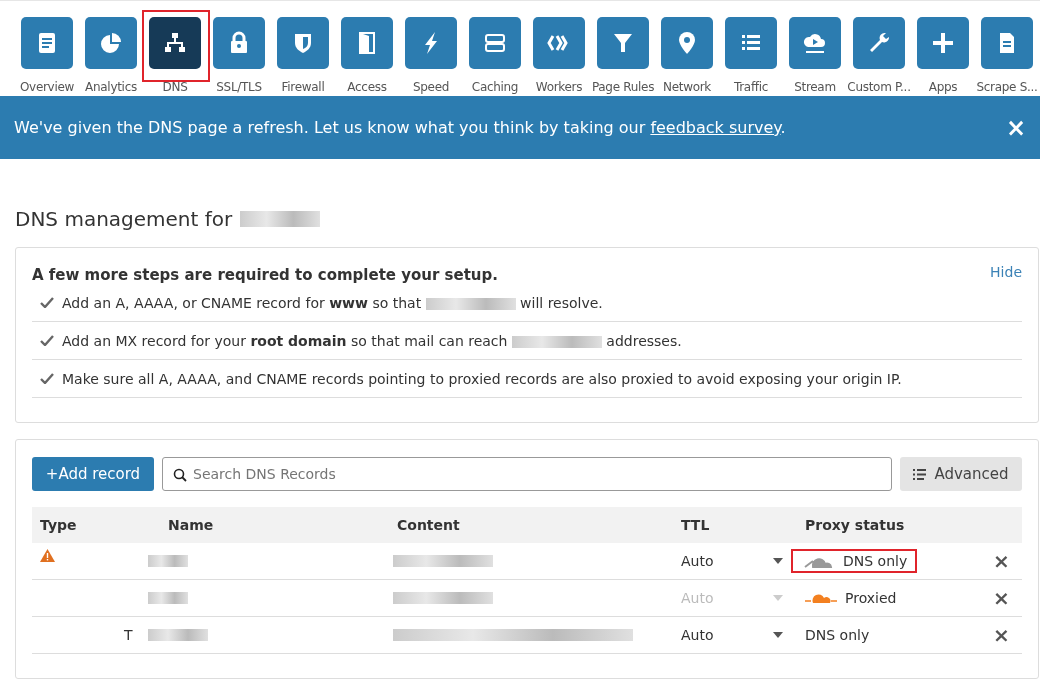 The image size is (1040, 688). I want to click on setup-title: A few more steps are required to complete your setup., so click(265, 275).